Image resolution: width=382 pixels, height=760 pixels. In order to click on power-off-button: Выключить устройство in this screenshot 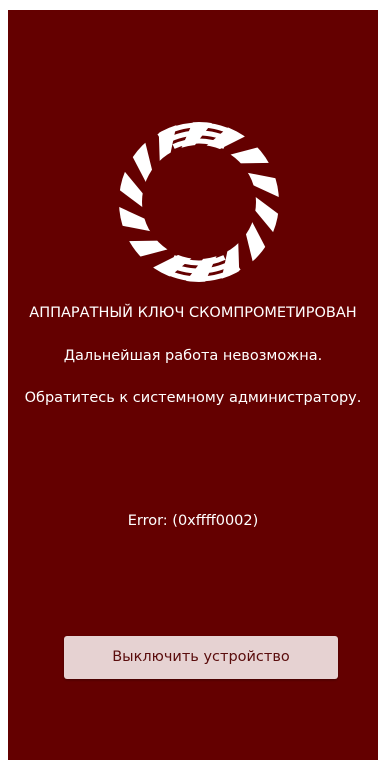, I will do `click(201, 657)`.